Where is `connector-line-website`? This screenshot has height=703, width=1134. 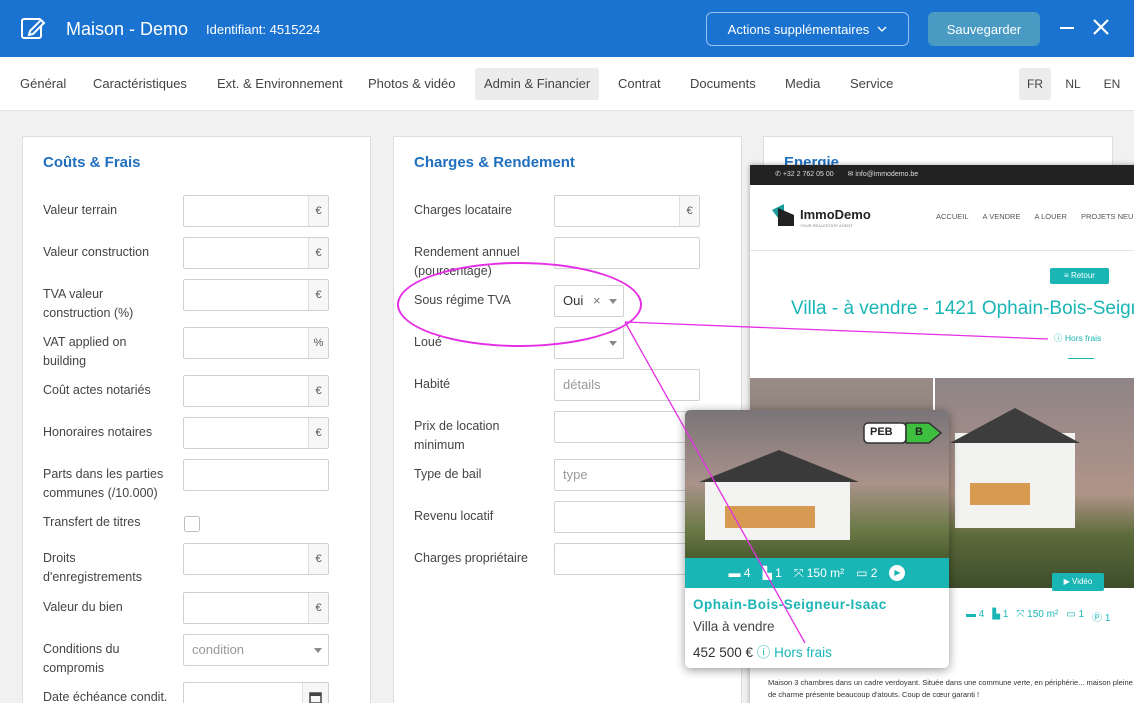
connector-line-website is located at coordinates (836, 330).